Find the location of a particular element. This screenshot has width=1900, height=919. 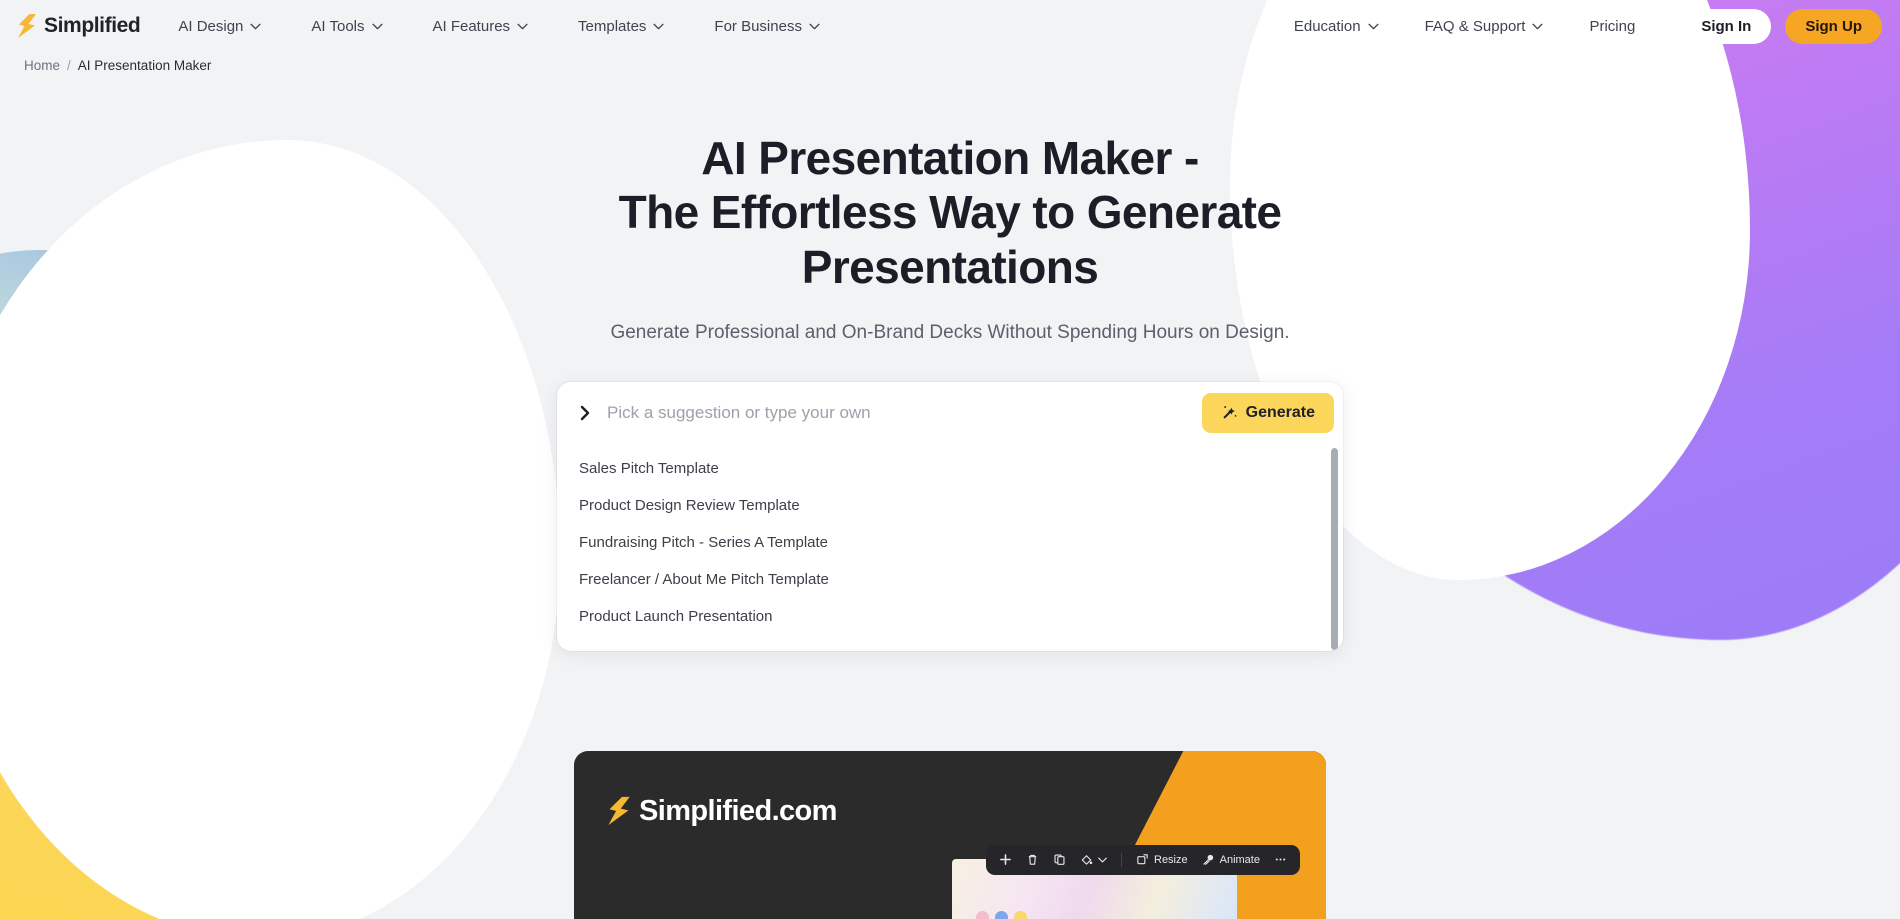

preview-section: Simplified.com Resize Animate is located at coordinates (950, 834).